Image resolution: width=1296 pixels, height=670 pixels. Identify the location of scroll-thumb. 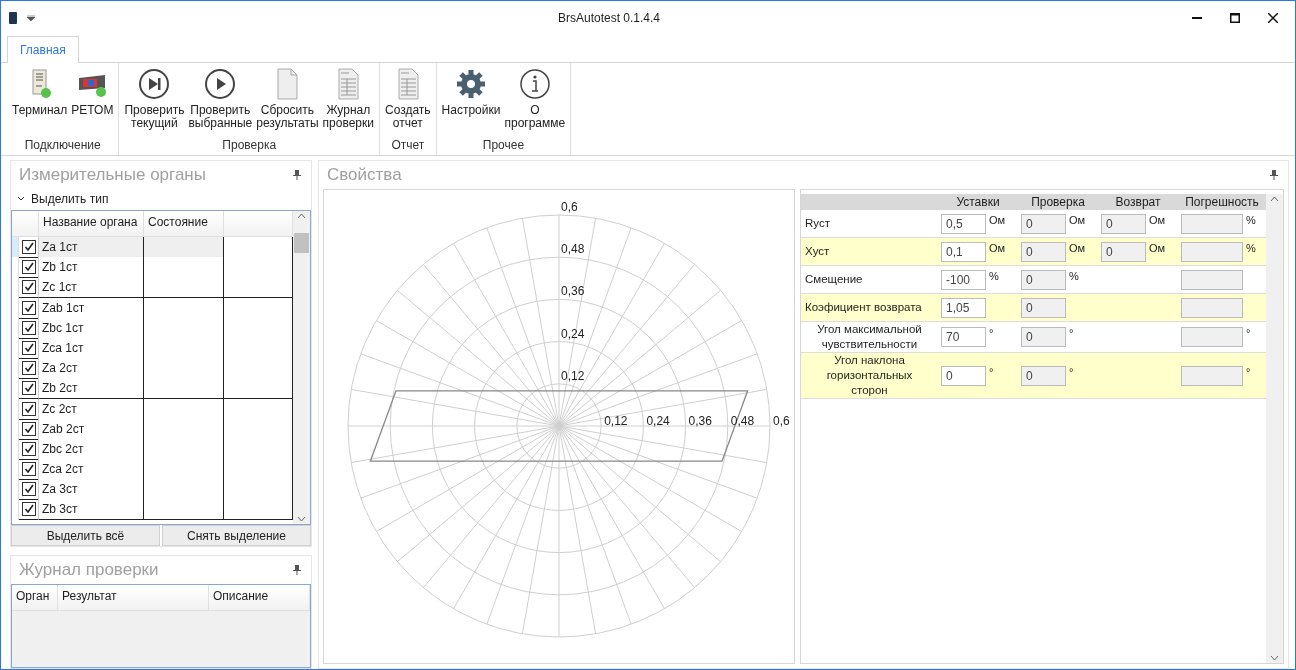
(301, 242).